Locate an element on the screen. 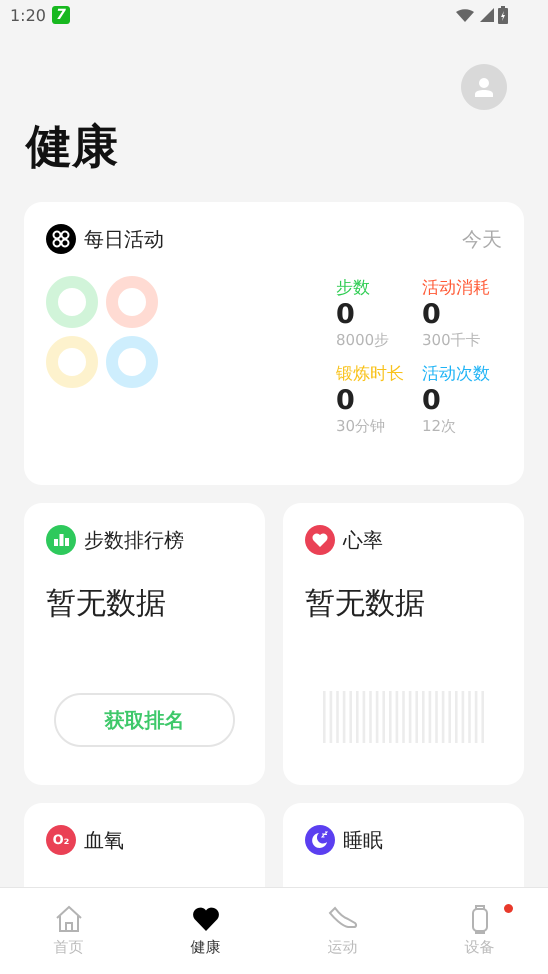 The width and height of the screenshot is (548, 974). home-icon is located at coordinates (69, 919).